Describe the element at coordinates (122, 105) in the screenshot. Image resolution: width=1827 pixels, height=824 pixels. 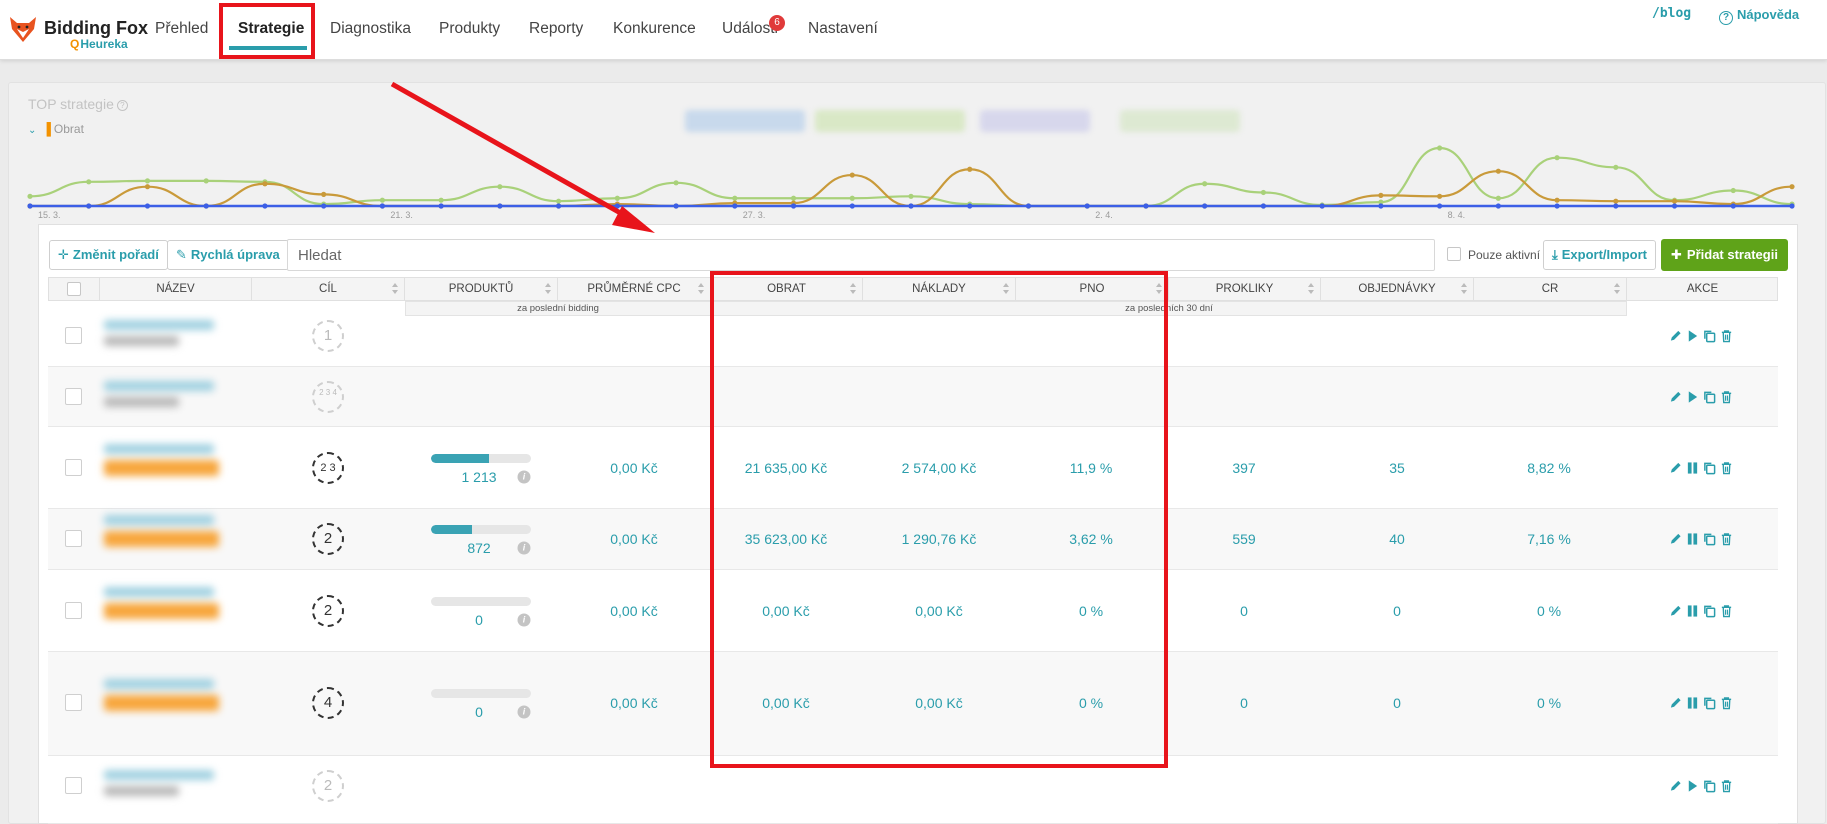
I see `chart-help-icon: ?` at that location.